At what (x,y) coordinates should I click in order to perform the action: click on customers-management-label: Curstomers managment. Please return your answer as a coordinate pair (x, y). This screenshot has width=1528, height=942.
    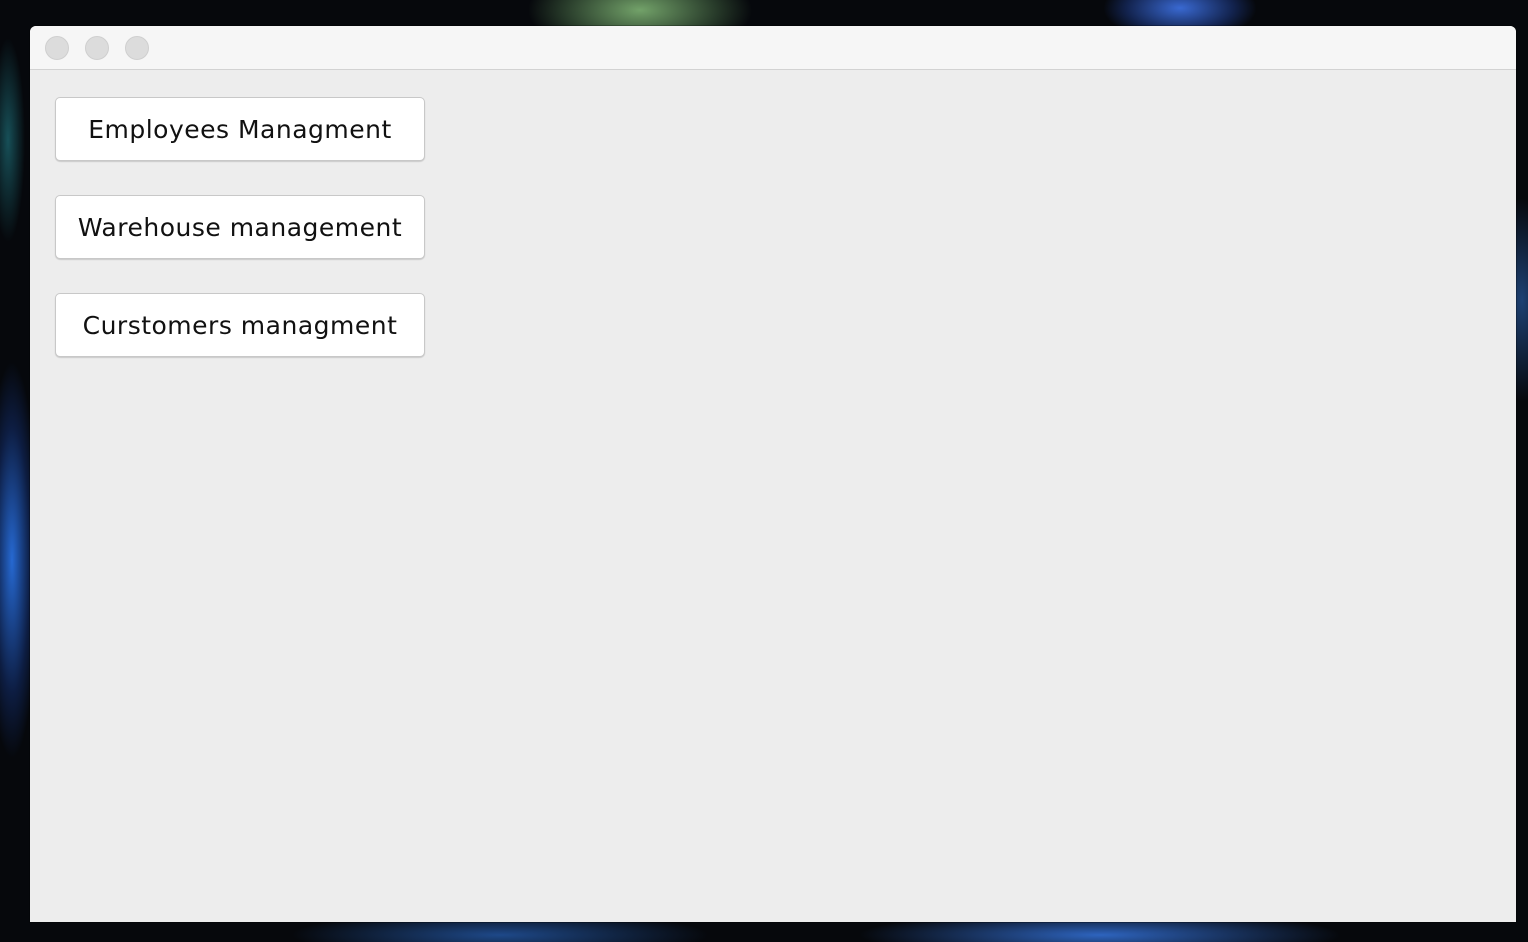
    Looking at the image, I should click on (240, 325).